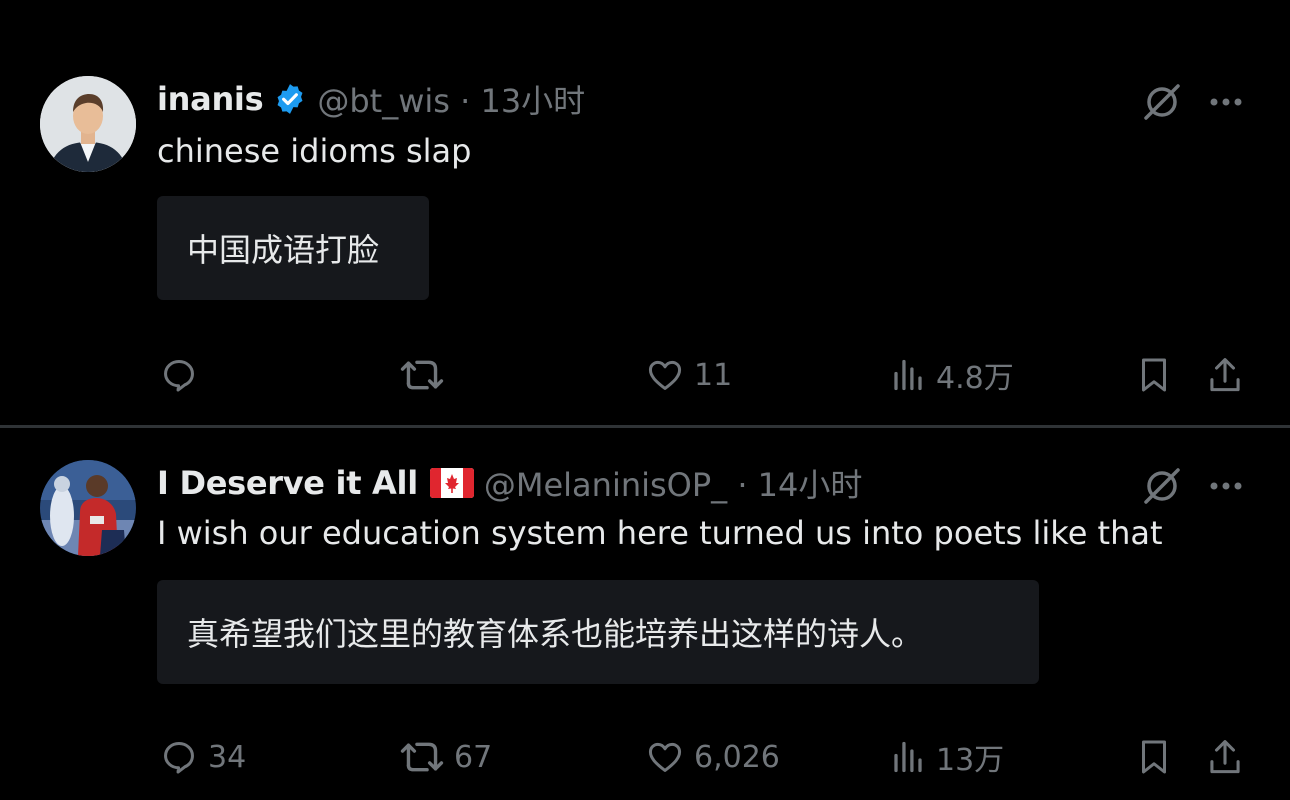 This screenshot has height=800, width=1290. I want to click on tweet-actions: 34 67 6,026 13万, so click(645, 757).